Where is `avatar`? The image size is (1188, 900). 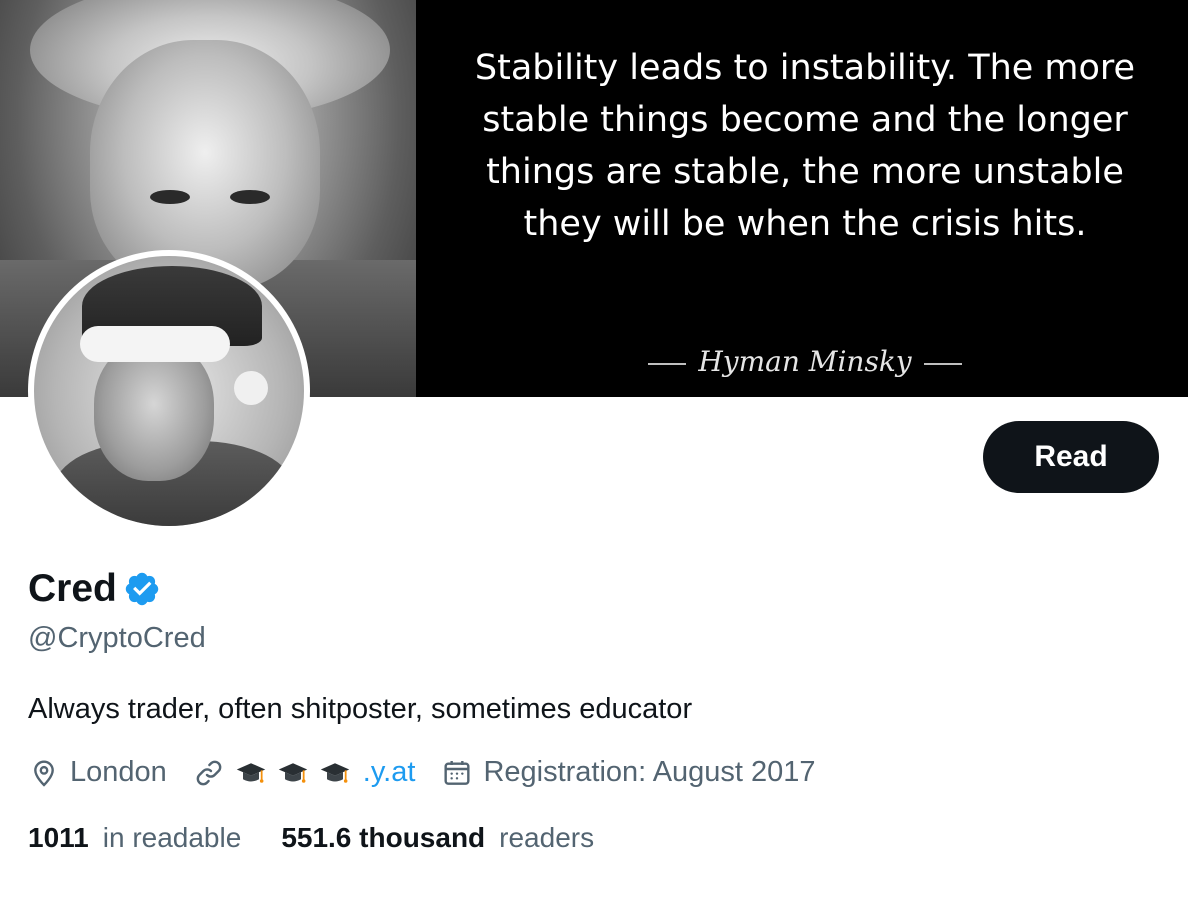 avatar is located at coordinates (169, 391).